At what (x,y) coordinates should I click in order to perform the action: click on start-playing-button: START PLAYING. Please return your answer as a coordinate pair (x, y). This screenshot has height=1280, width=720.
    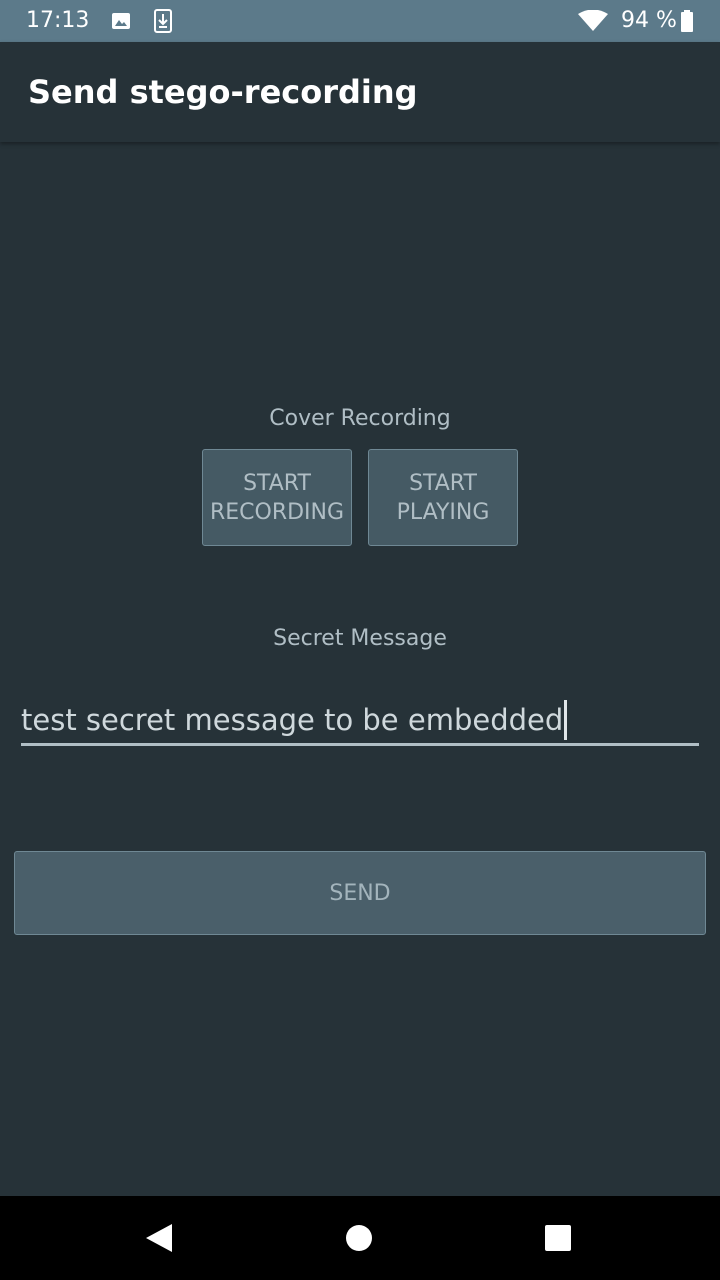
    Looking at the image, I should click on (443, 497).